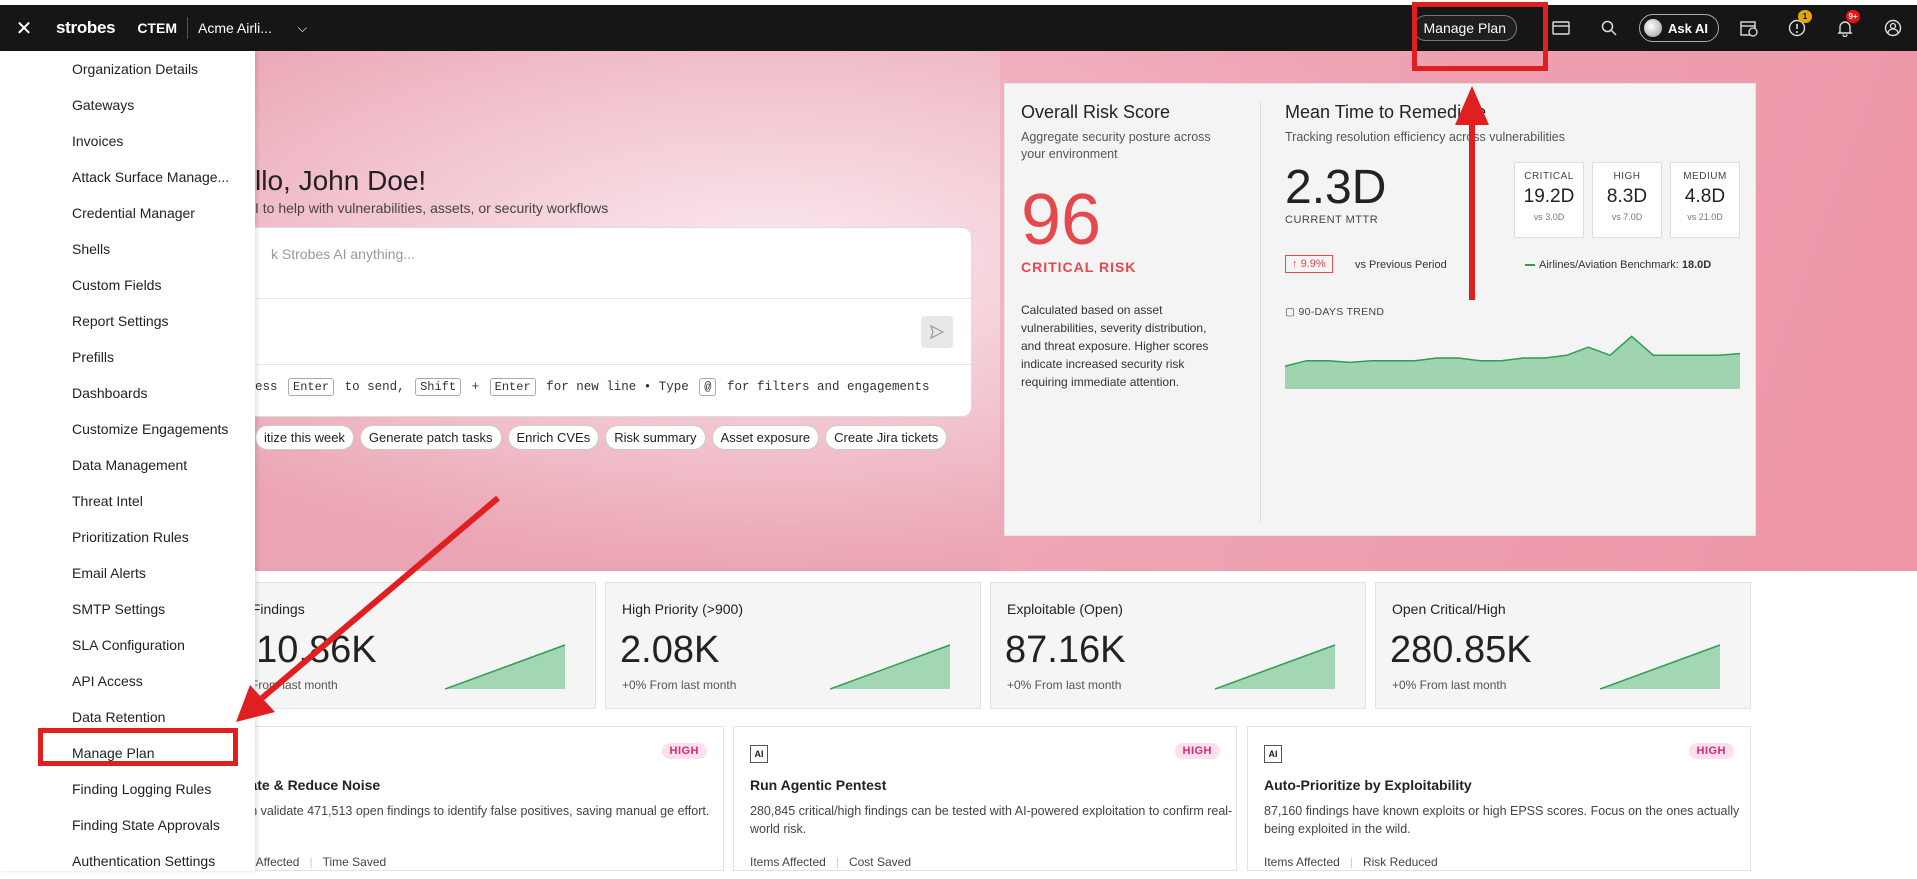  Describe the element at coordinates (1472, 105) in the screenshot. I see `annotation-arrowhead` at that location.